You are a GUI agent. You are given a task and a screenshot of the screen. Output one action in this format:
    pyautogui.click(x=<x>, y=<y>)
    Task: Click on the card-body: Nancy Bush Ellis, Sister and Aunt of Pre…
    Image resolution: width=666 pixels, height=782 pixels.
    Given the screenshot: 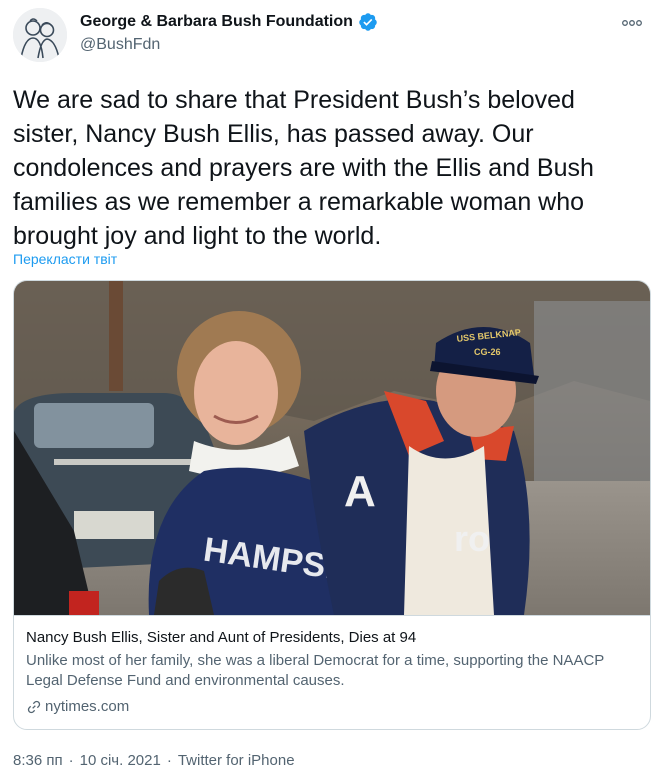 What is the action you would take?
    pyautogui.click(x=332, y=672)
    